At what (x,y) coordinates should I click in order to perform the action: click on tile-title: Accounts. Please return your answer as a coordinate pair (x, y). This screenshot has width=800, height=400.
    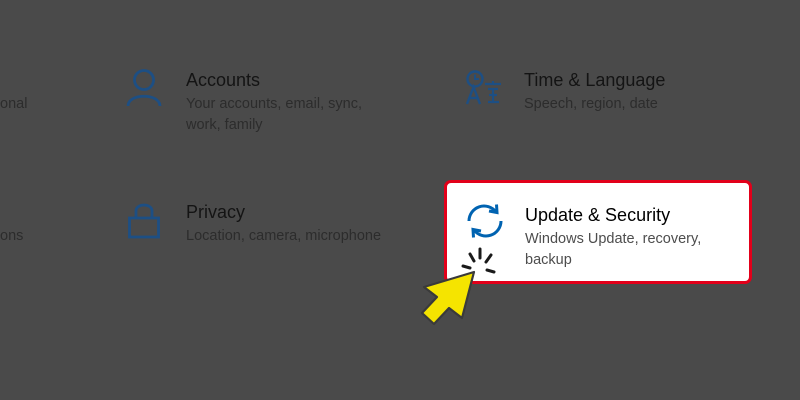
    Looking at the image, I should click on (223, 80).